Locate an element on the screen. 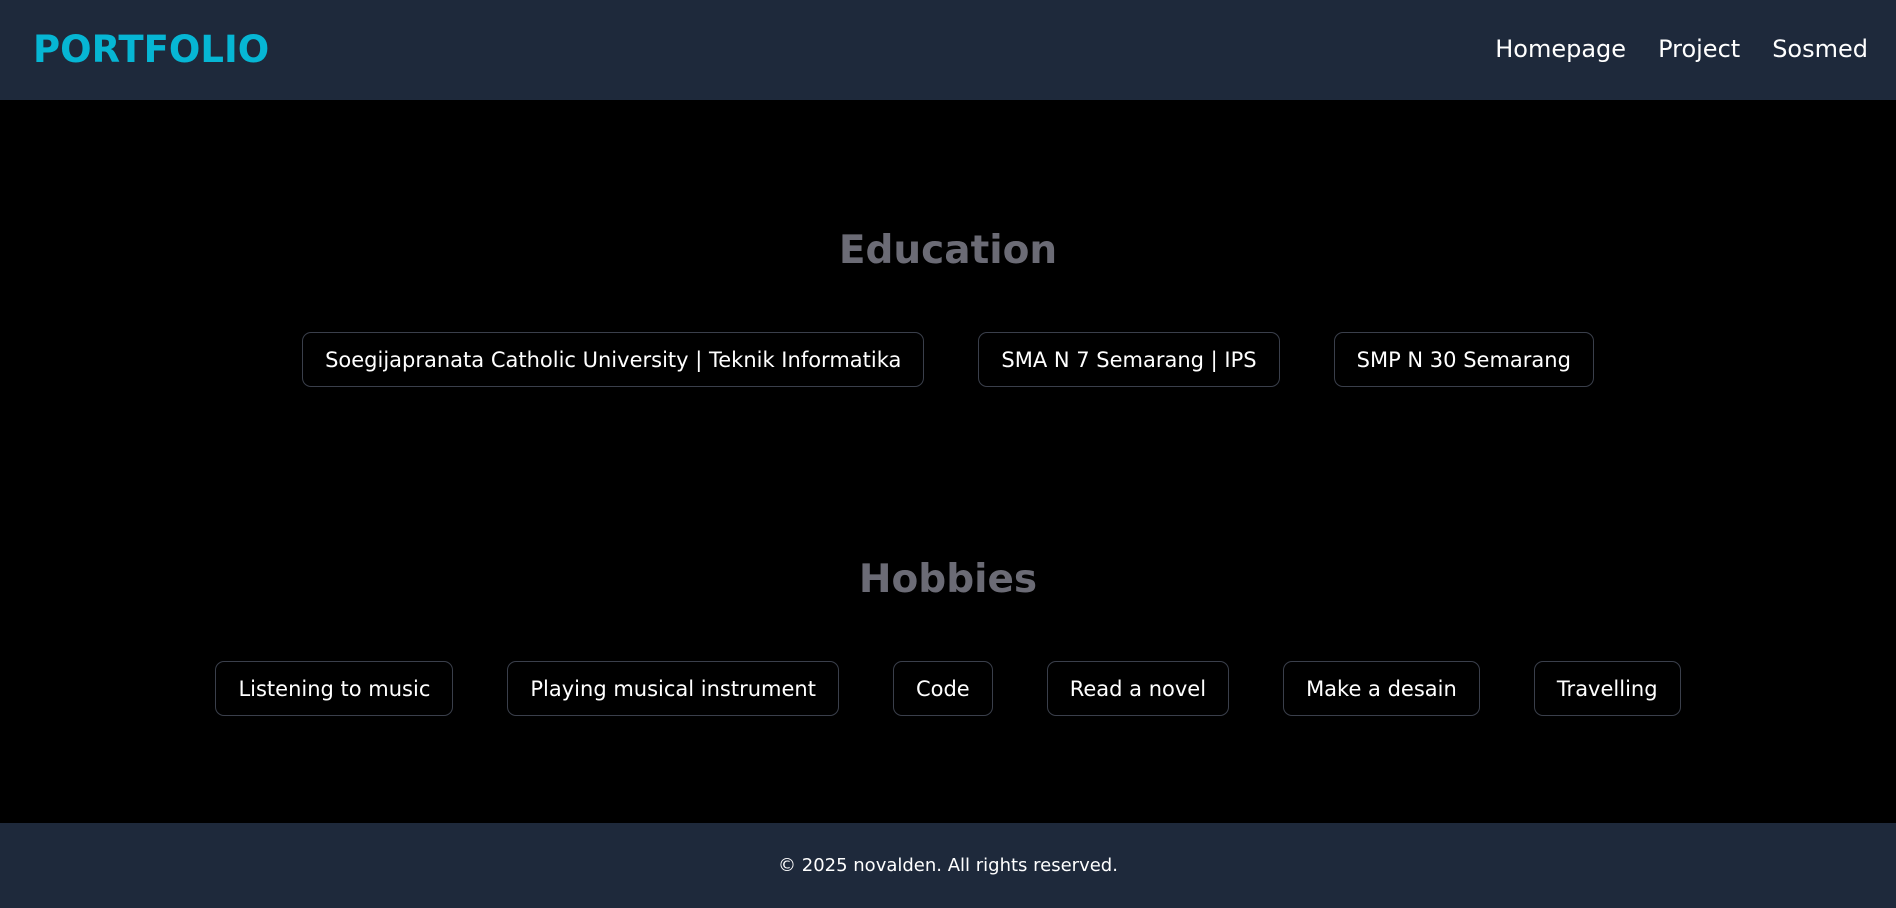 The width and height of the screenshot is (1896, 908). navbar: PORTFOLIO Homepage Project Sosmed is located at coordinates (948, 50).